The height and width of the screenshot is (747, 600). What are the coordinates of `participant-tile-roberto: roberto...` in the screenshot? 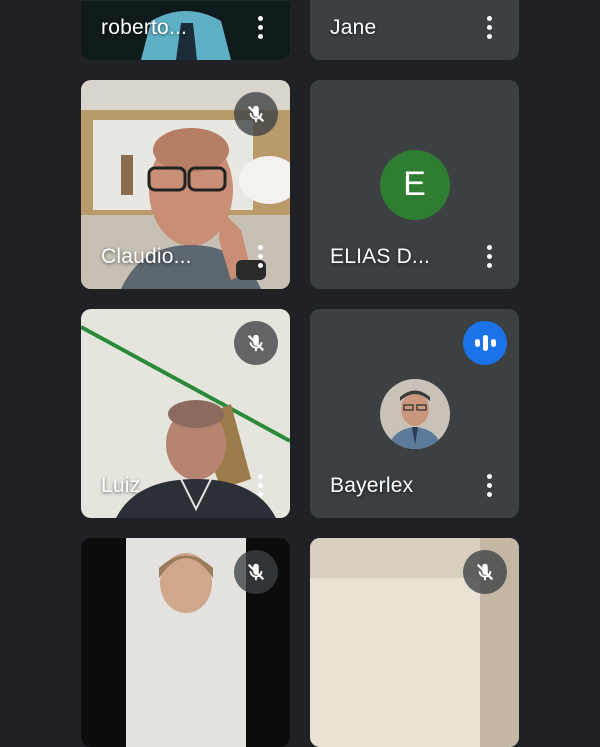 It's located at (185, 30).